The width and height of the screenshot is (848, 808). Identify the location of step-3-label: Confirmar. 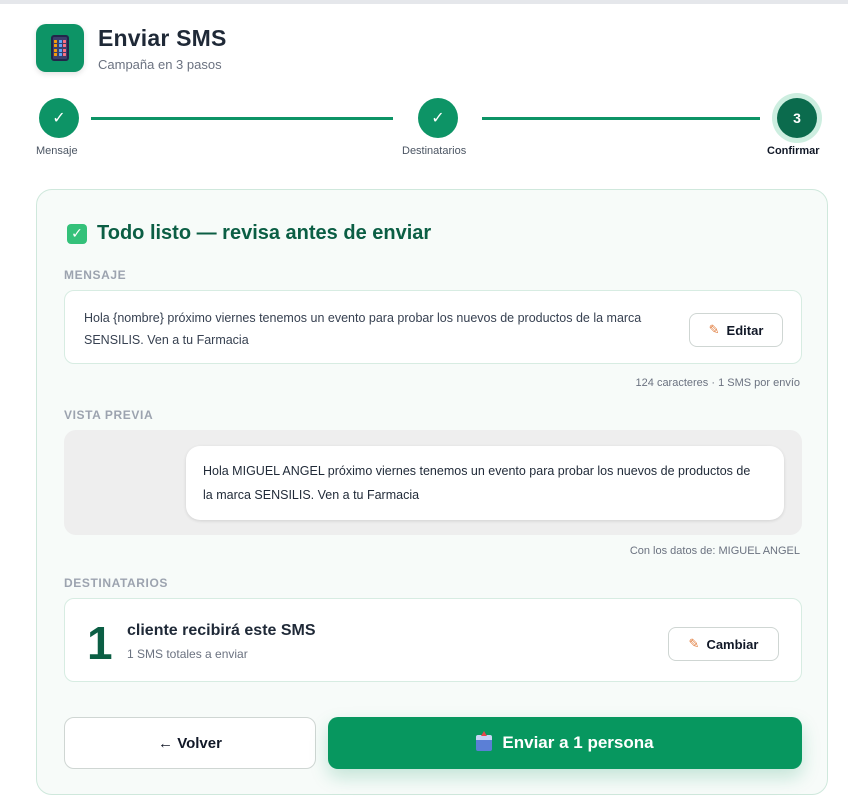
(793, 151).